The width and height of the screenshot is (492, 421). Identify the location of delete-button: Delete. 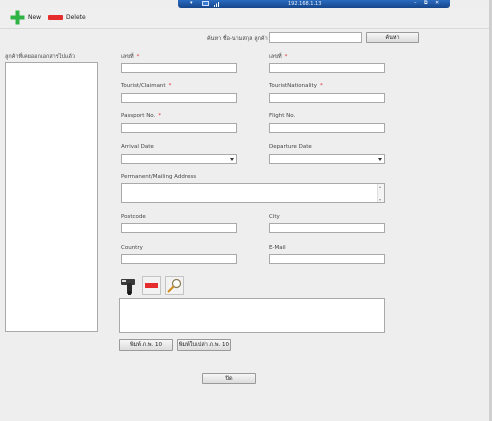
(67, 17).